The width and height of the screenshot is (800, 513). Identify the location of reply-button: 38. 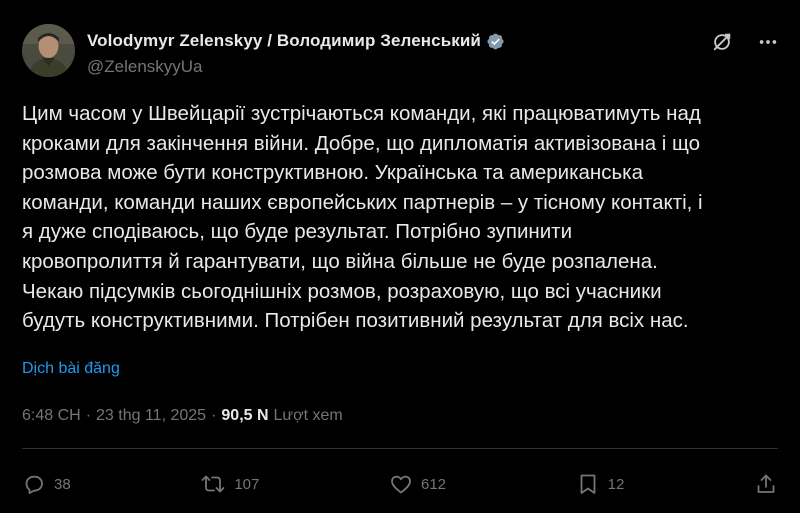
(46, 484).